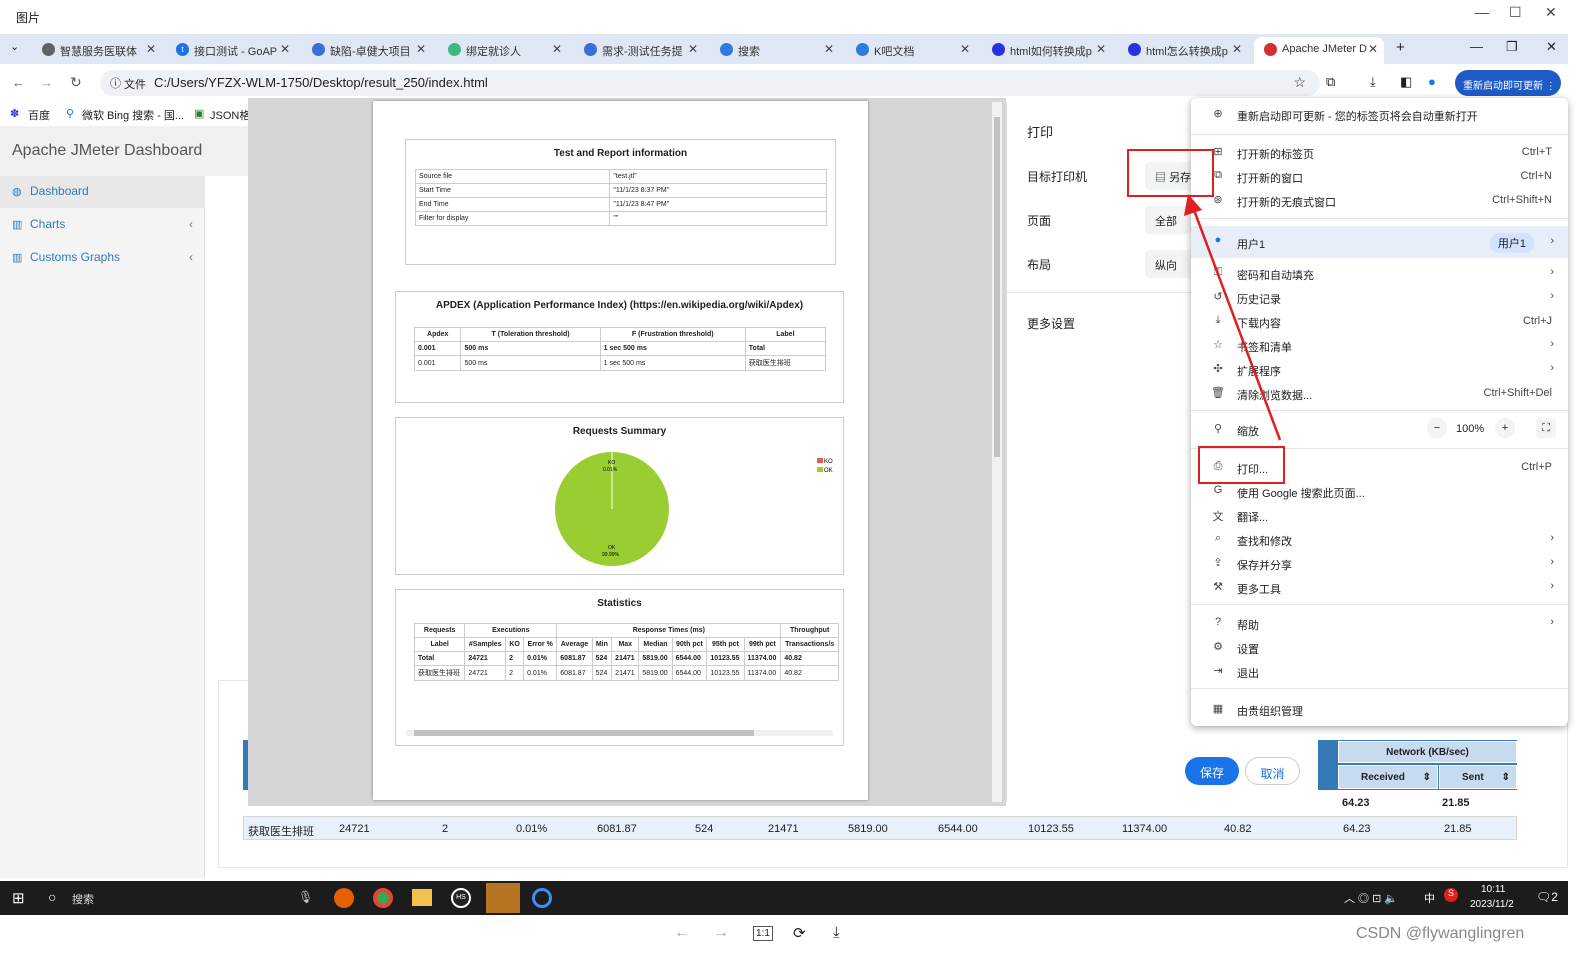  Describe the element at coordinates (503, 898) in the screenshot. I see `wechat-icon` at that location.